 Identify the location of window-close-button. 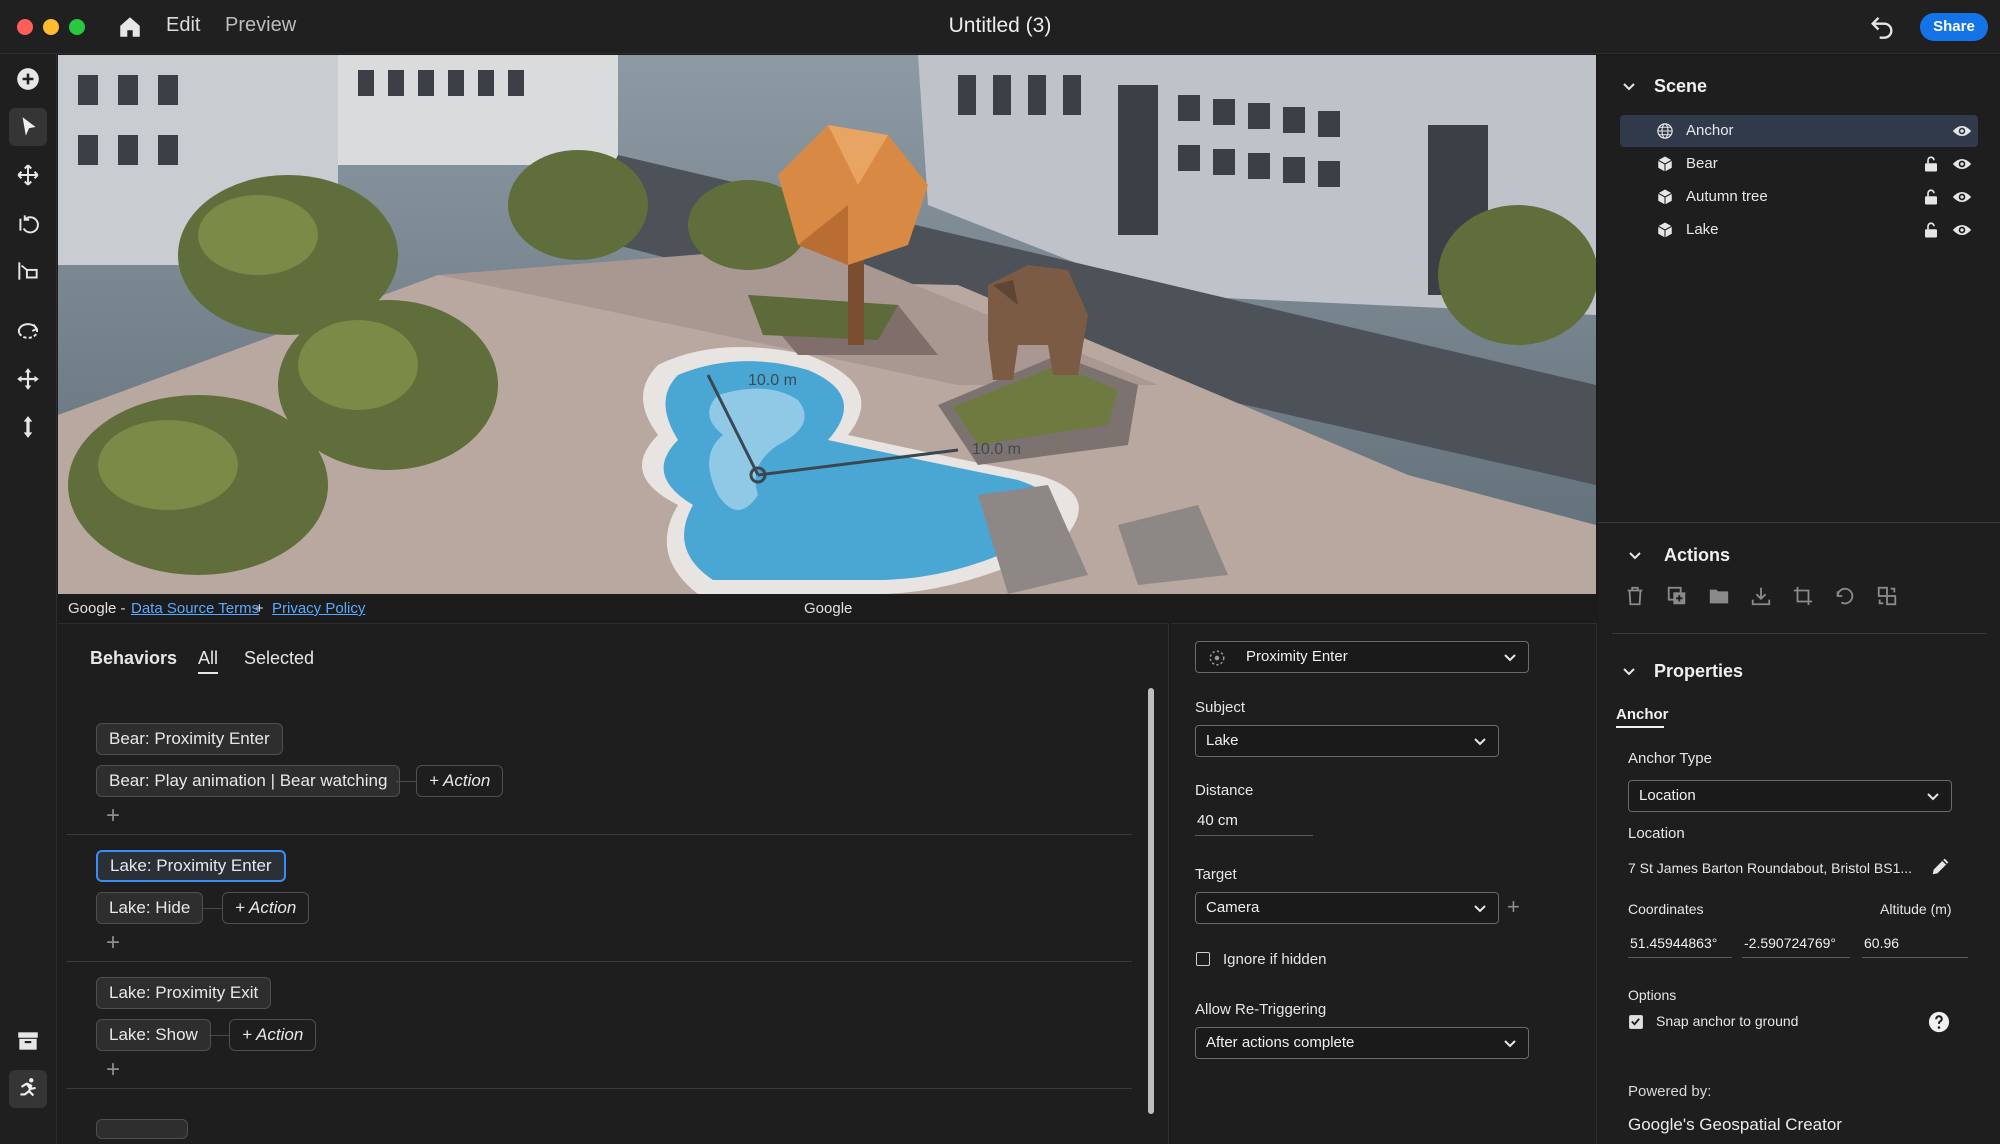
(25, 27).